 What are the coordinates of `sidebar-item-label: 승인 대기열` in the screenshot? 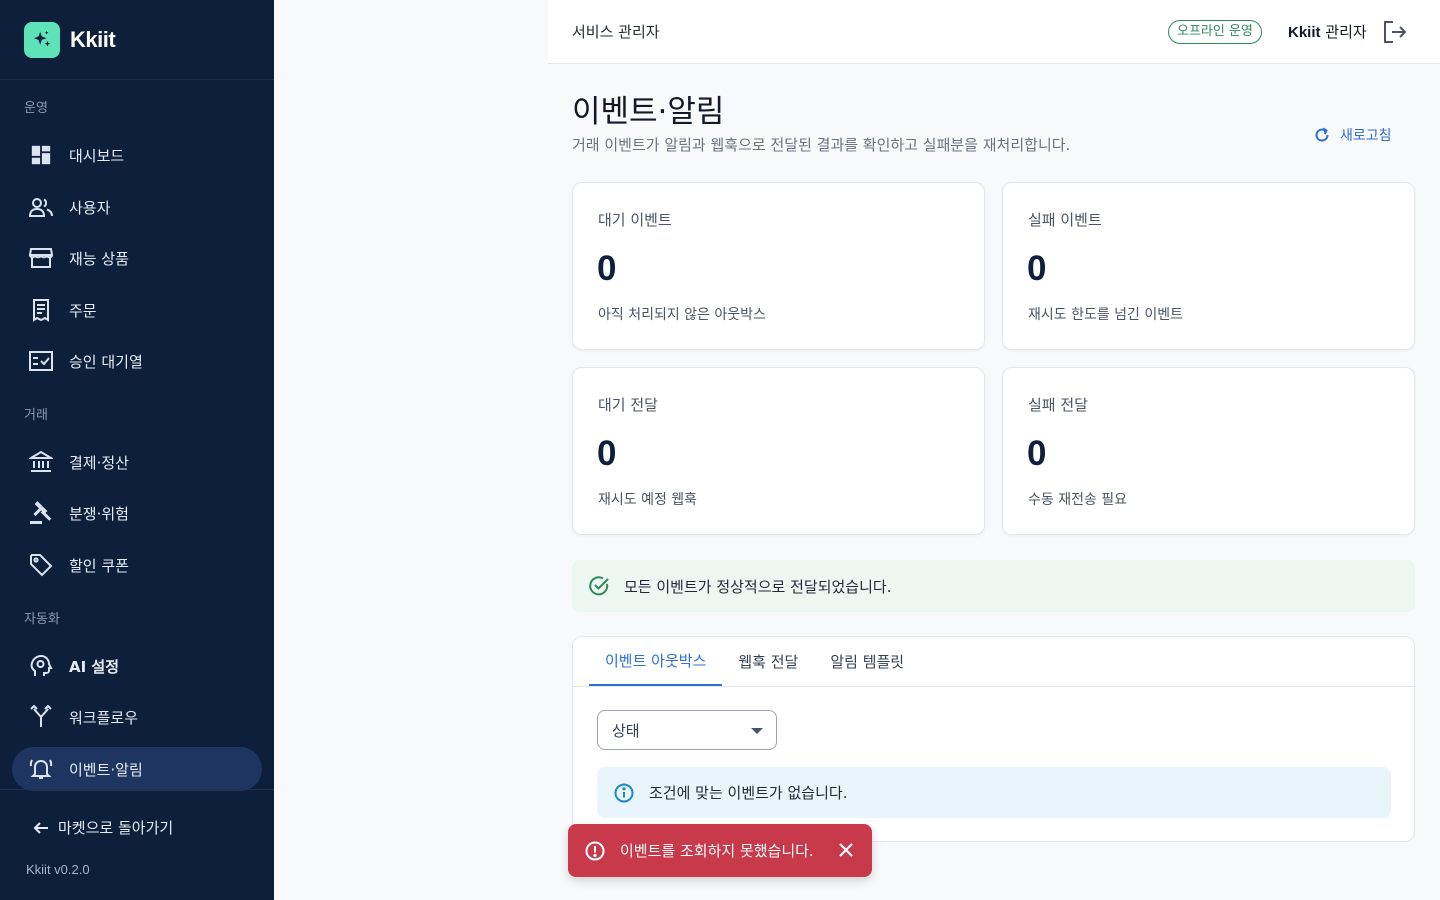 It's located at (106, 361).